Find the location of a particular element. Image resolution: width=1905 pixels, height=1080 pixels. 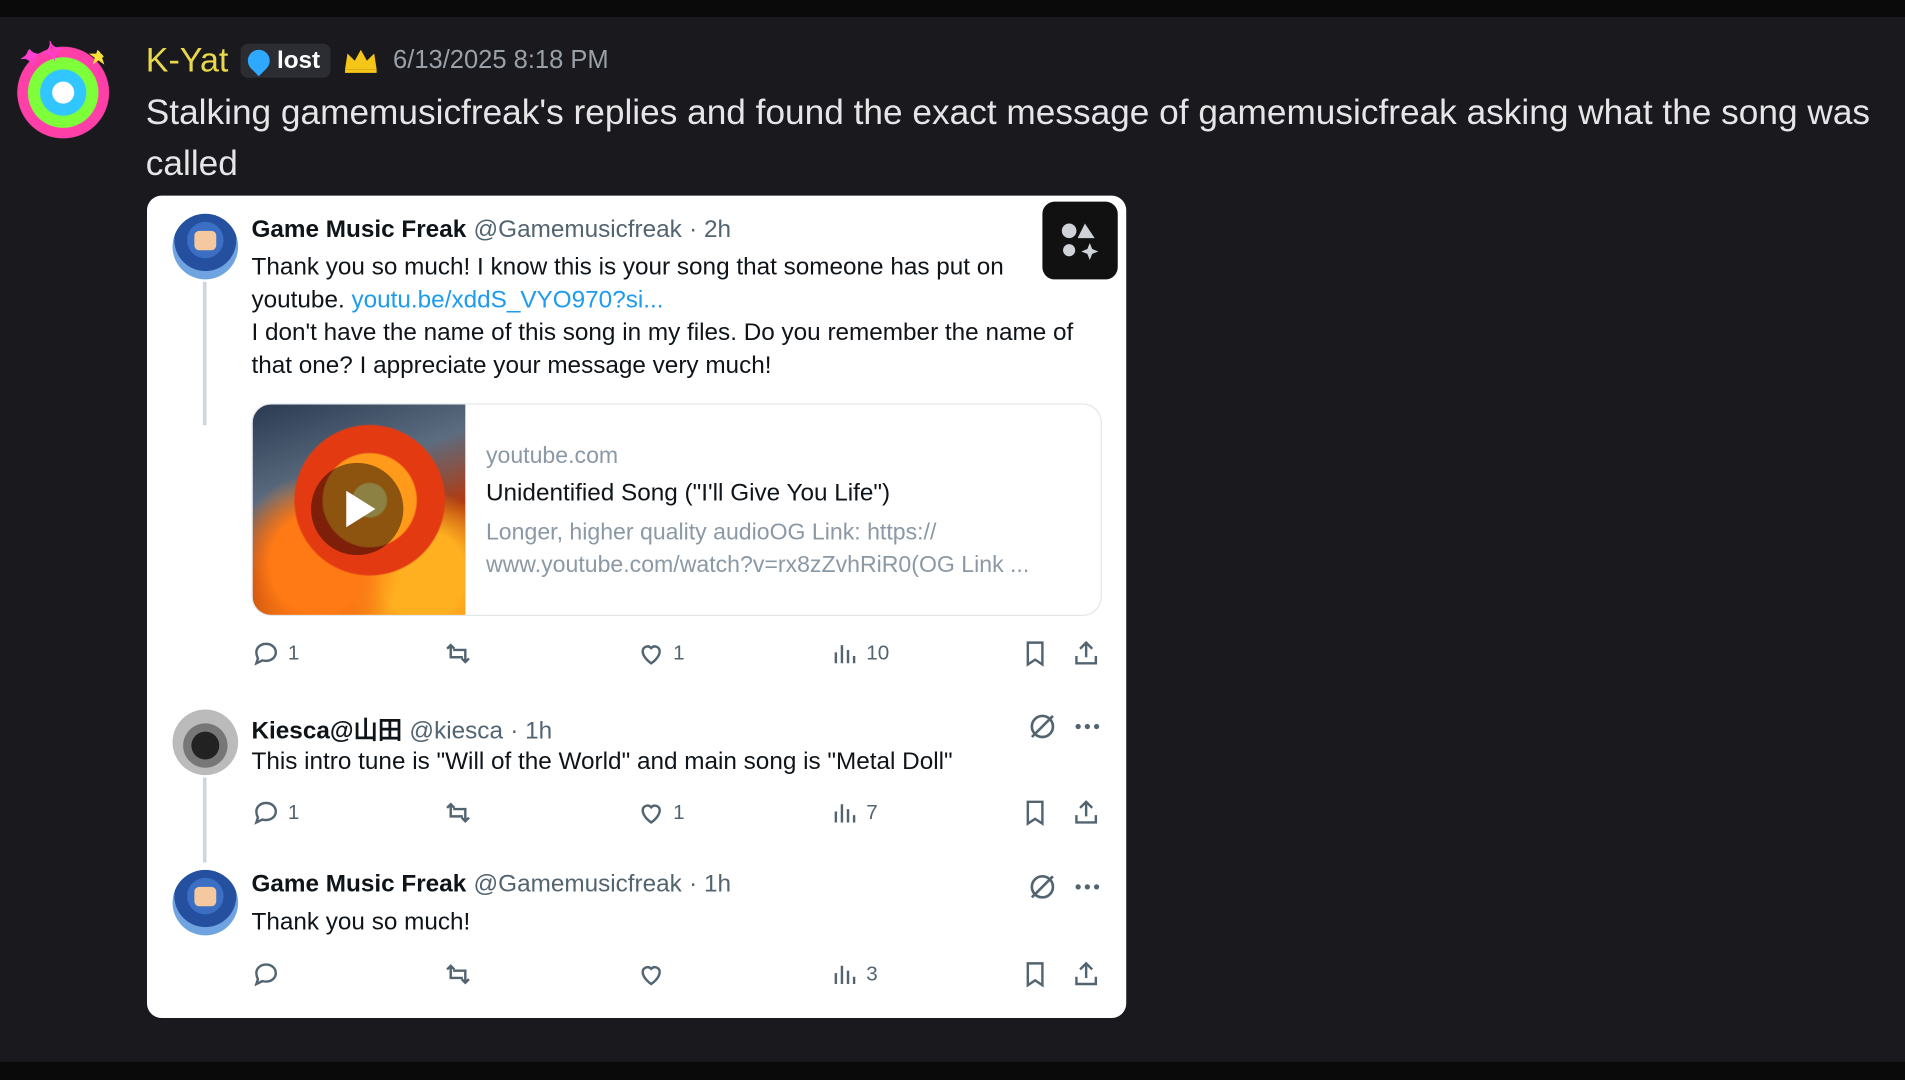

role-tag-label: lost is located at coordinates (298, 60).